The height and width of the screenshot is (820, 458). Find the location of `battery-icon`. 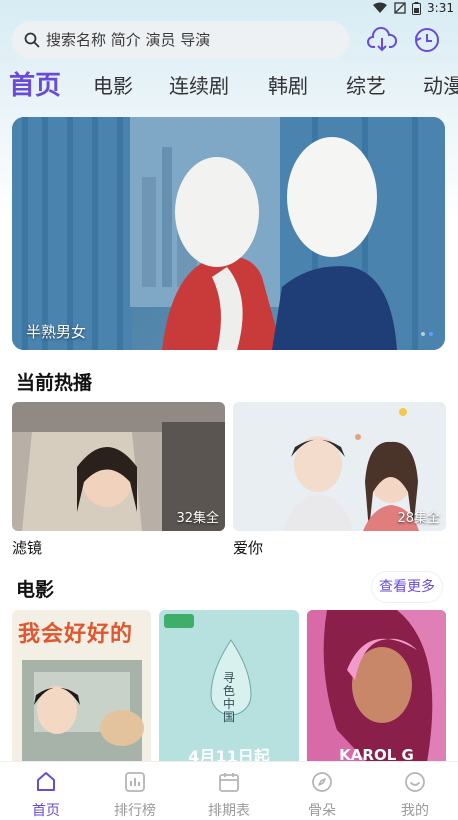

battery-icon is located at coordinates (417, 8).